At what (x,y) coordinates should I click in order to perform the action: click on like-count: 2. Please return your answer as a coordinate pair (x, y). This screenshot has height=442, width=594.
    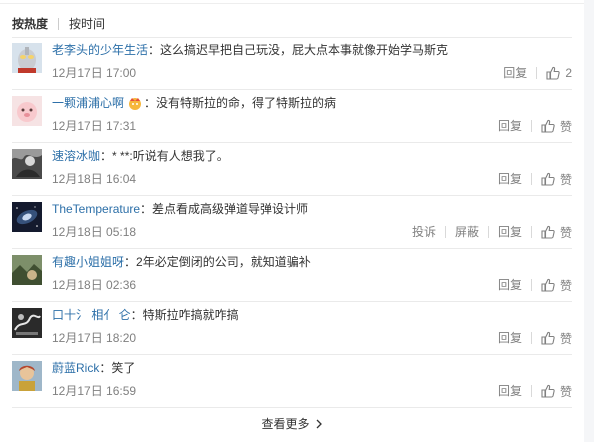
    Looking at the image, I should click on (568, 73).